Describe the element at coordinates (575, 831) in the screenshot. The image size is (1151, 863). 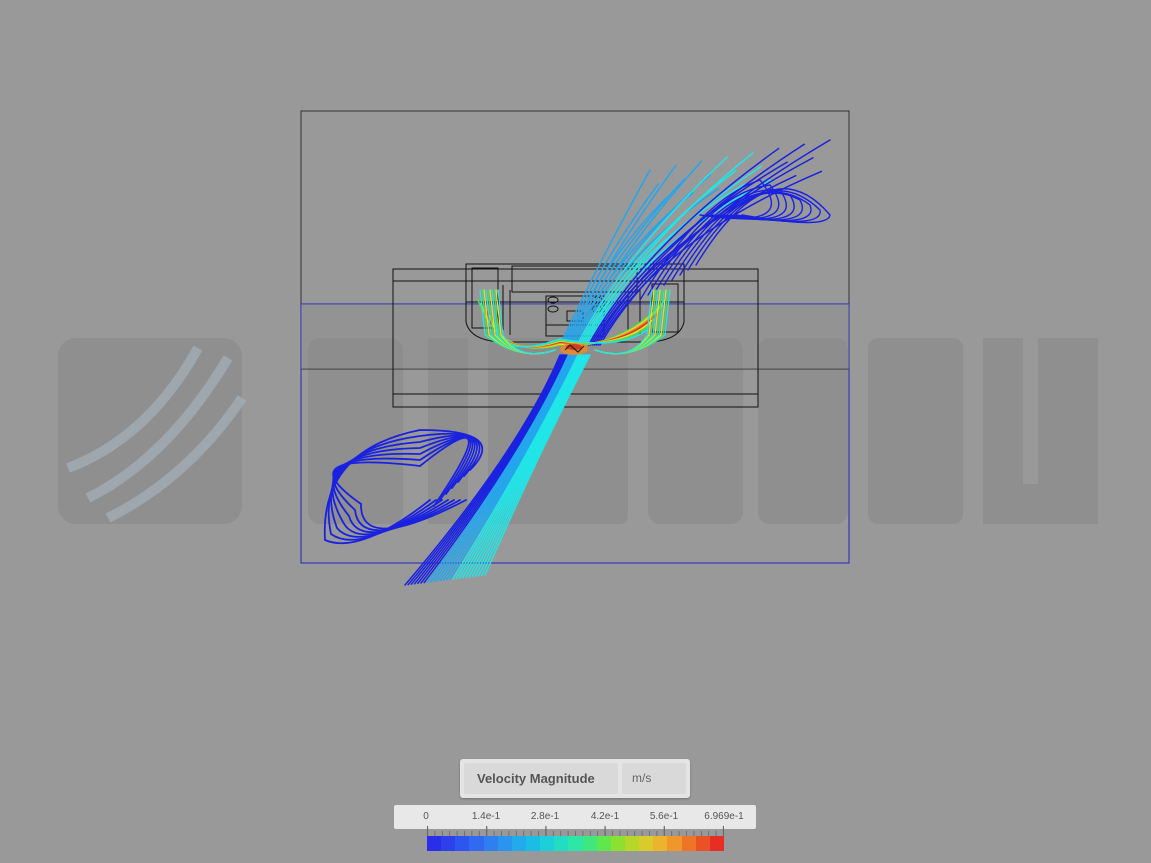
I see `colorbar-ruler` at that location.